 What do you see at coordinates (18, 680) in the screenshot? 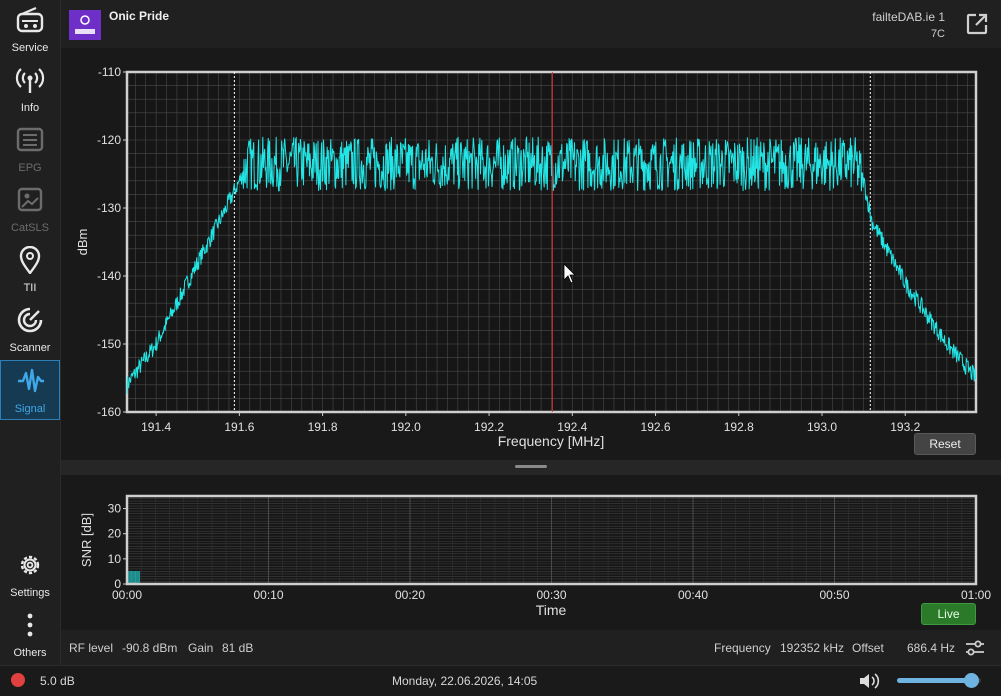
I see `record-indicator-icon` at bounding box center [18, 680].